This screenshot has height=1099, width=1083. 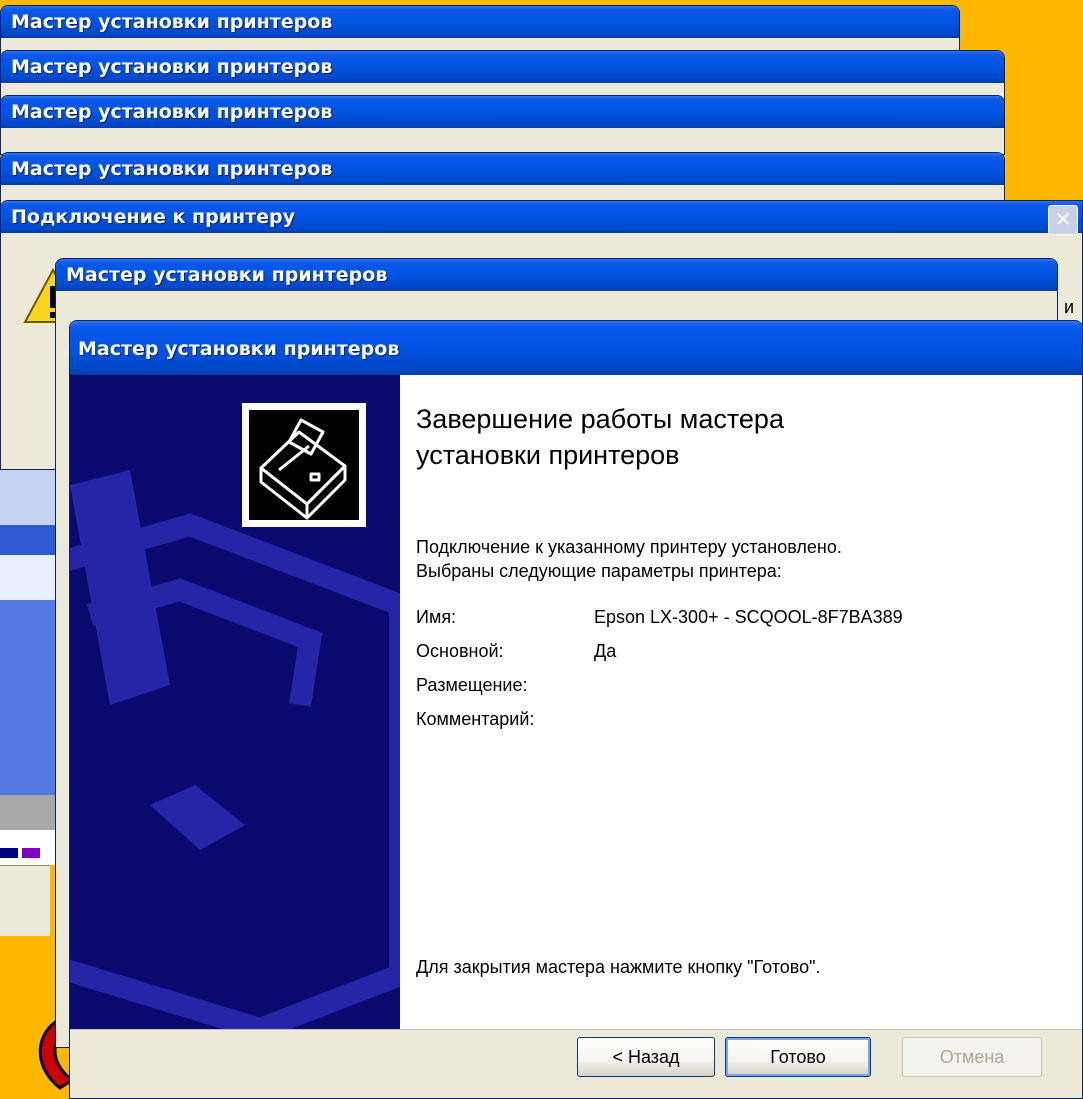 I want to click on field-label-comment: Комментарий:, so click(x=475, y=719).